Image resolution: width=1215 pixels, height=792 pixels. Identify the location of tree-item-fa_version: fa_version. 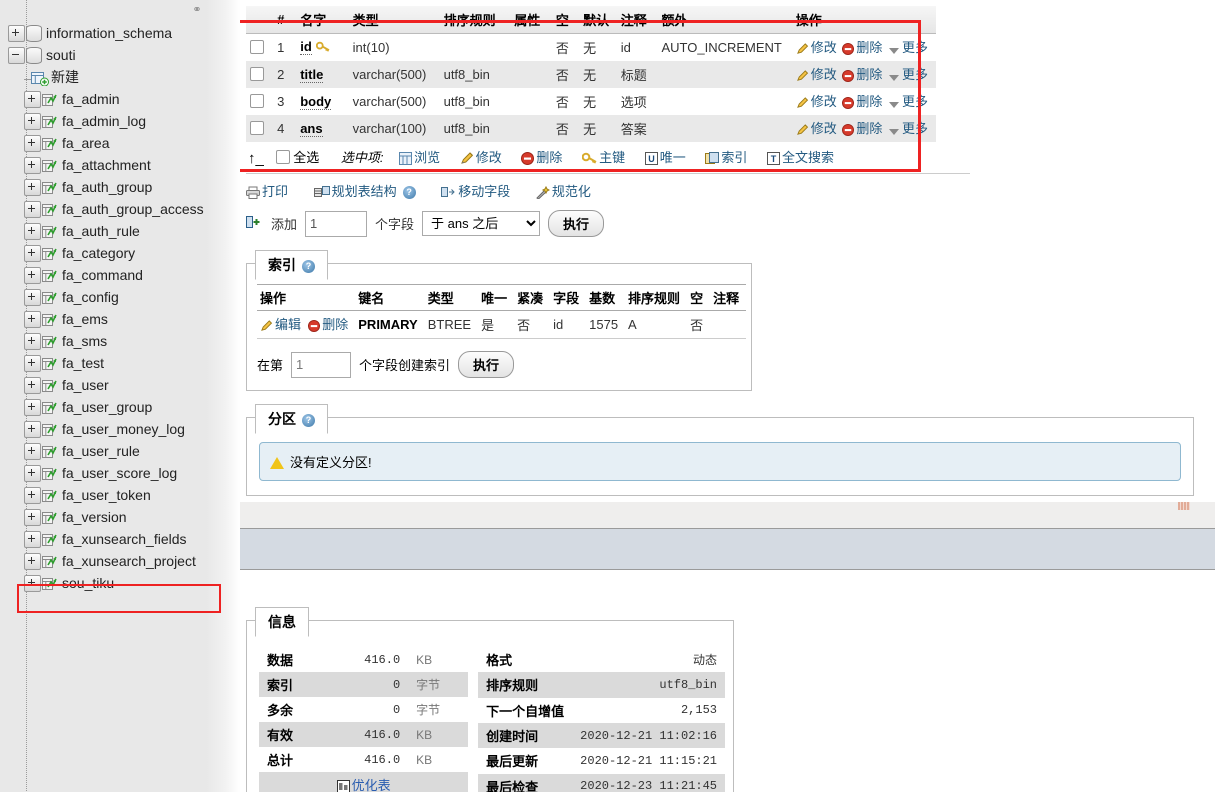
(120, 517).